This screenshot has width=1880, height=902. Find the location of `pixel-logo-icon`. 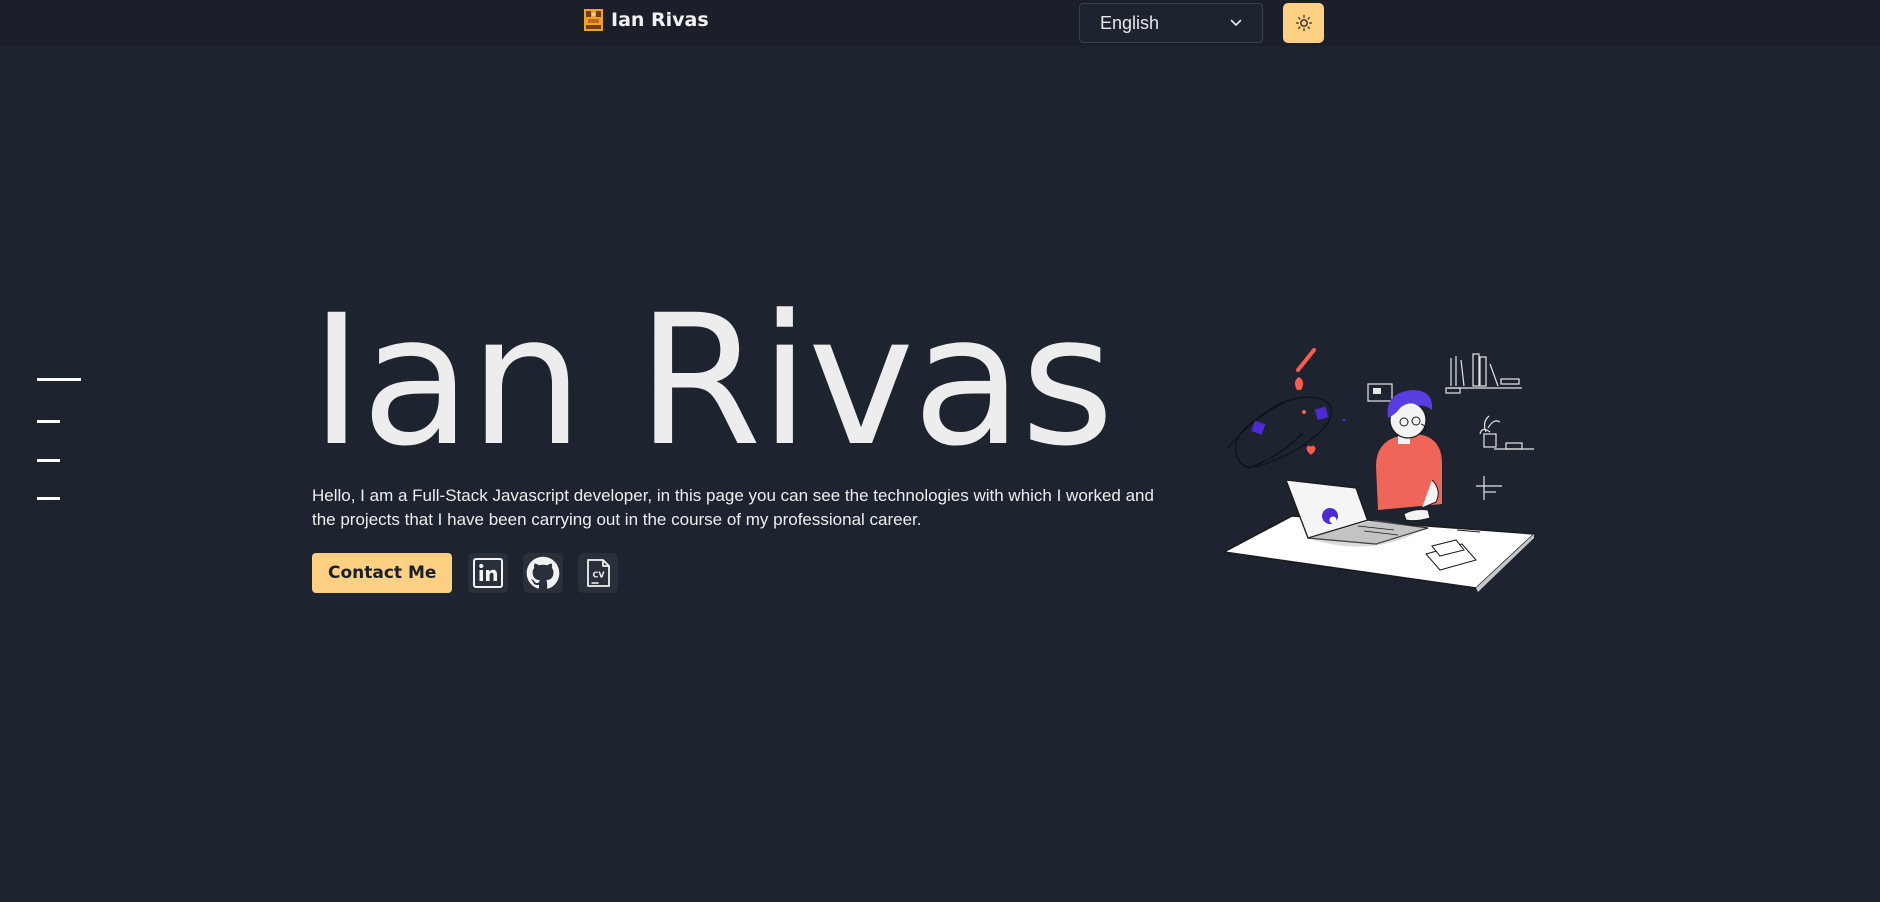

pixel-logo-icon is located at coordinates (593, 20).